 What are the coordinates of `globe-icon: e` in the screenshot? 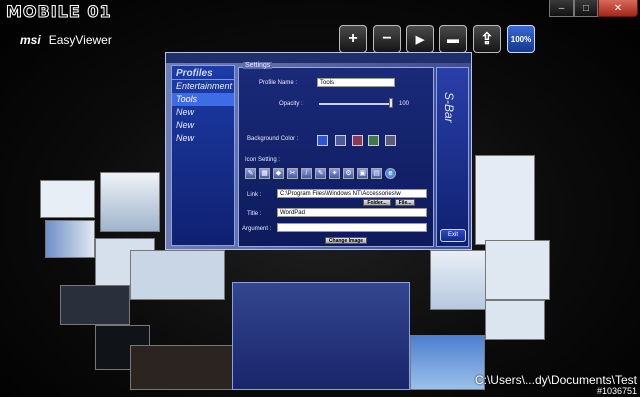 It's located at (390, 173).